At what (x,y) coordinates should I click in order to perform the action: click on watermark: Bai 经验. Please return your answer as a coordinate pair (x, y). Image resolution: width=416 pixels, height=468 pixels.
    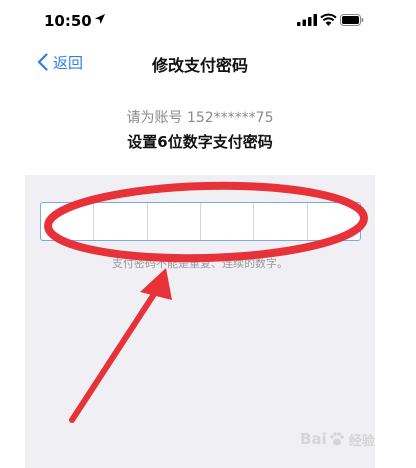
    Looking at the image, I should click on (337, 439).